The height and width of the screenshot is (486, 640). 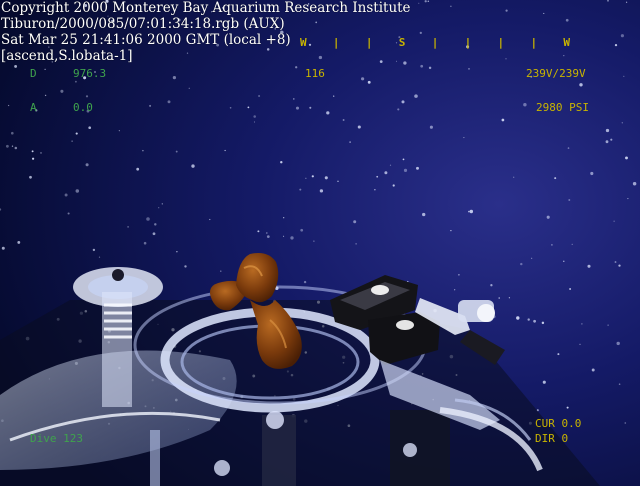 I want to click on timestamp-line: Sat Mar 25 21:41:06 2000 GMT (local +8), so click(x=146, y=40).